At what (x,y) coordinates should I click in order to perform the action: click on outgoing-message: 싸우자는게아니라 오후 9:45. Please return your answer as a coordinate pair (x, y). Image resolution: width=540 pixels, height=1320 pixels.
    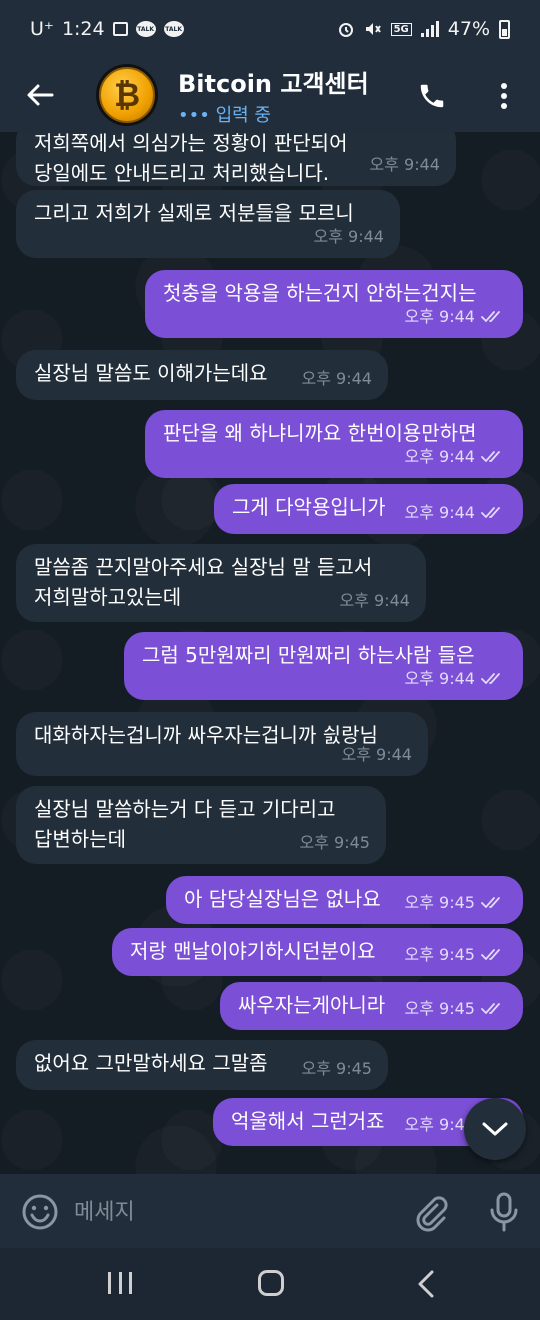
    Looking at the image, I should click on (371, 1006).